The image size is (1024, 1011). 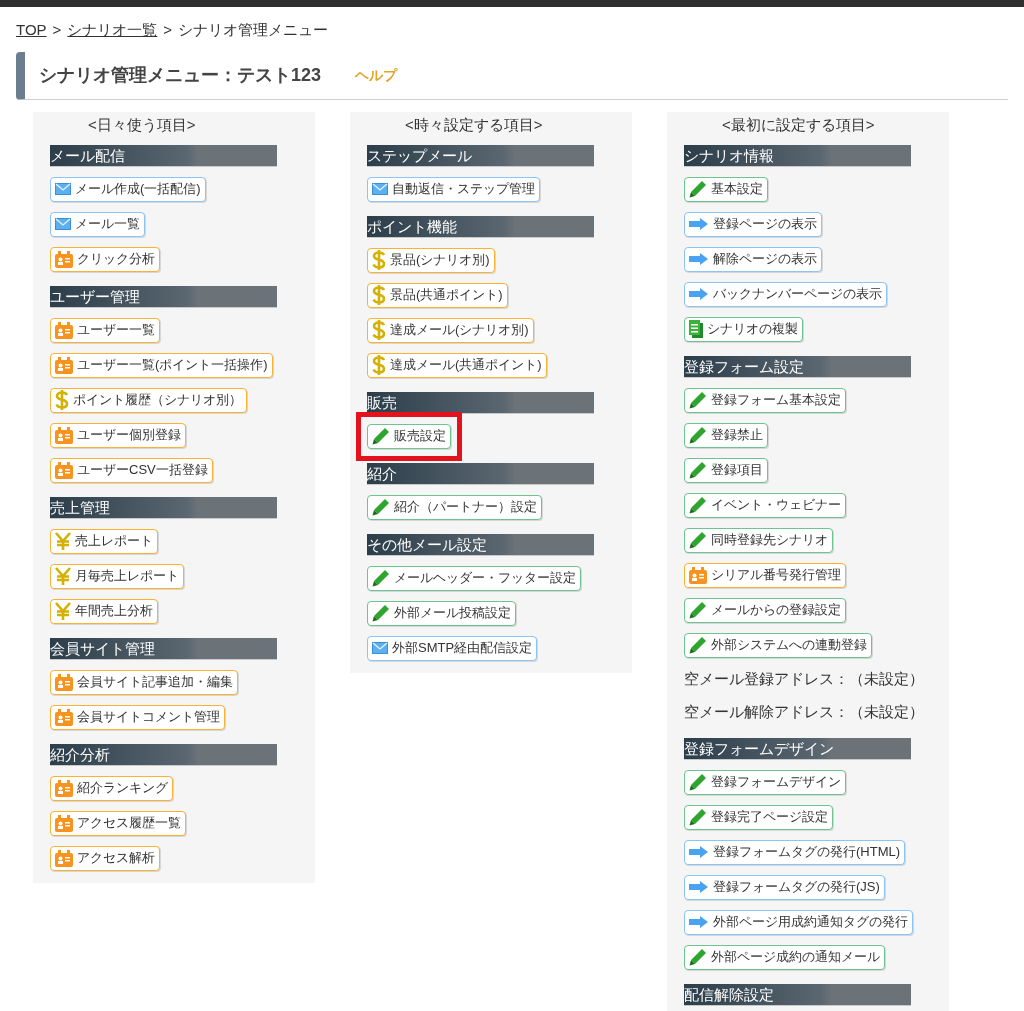 I want to click on menu-button: 達成メール(共通ポイント), so click(x=457, y=365).